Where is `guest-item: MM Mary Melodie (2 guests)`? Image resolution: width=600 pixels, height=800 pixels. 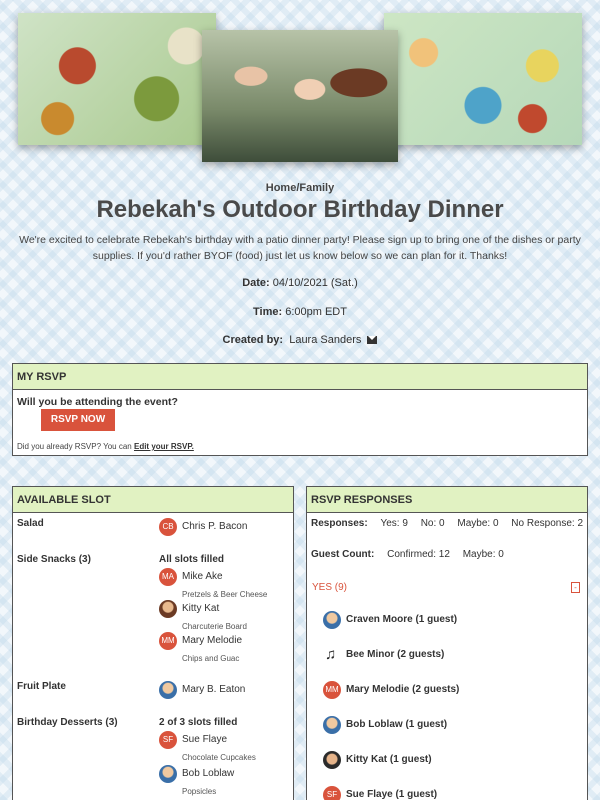
guest-item: MM Mary Melodie (2 guests) is located at coordinates (453, 691).